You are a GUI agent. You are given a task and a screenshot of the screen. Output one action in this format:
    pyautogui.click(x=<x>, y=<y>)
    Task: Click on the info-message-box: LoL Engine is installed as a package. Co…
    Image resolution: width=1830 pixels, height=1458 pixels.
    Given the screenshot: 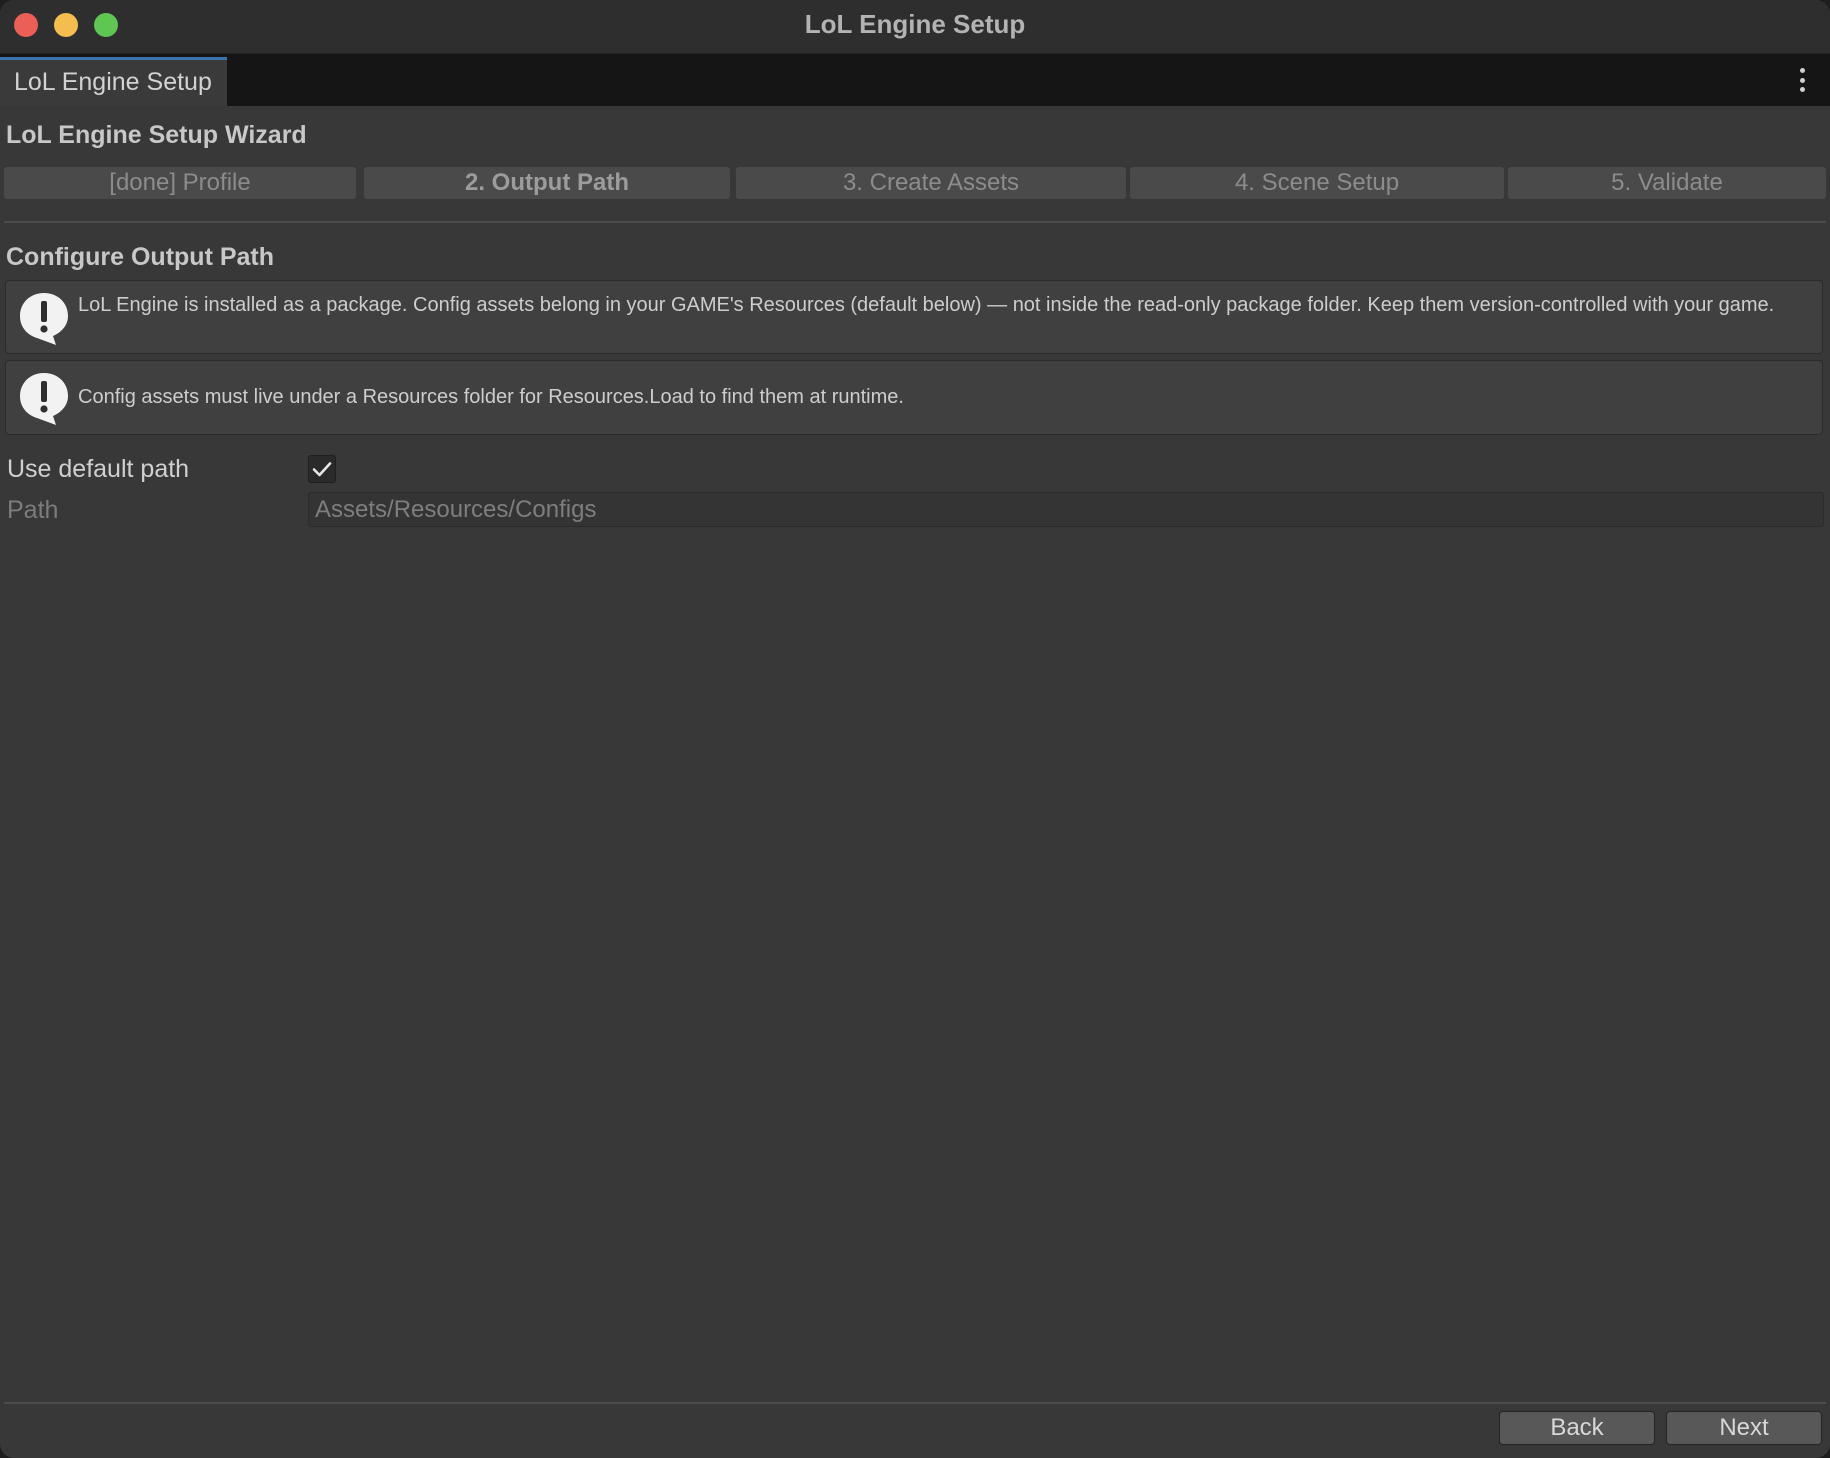 What is the action you would take?
    pyautogui.click(x=914, y=317)
    